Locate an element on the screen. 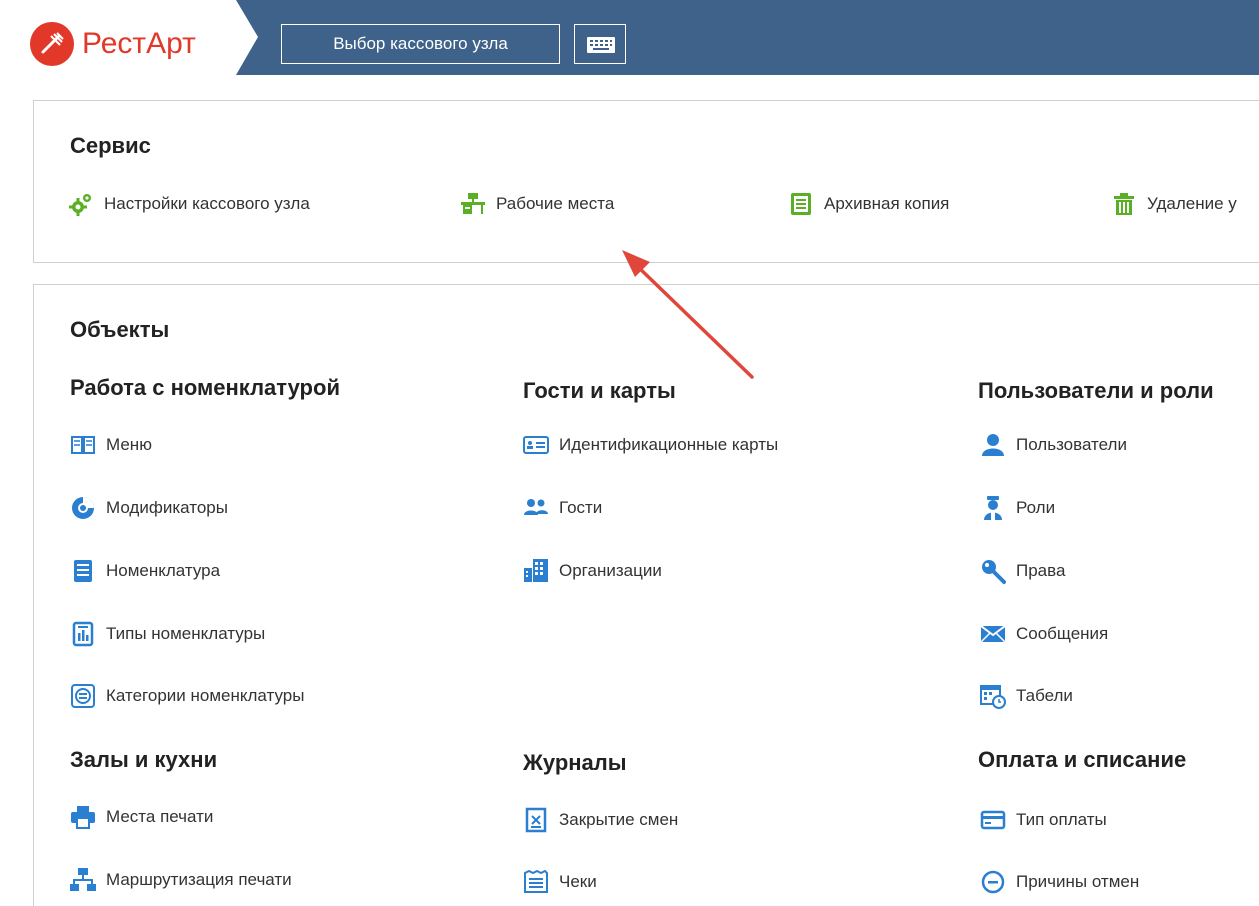  logo-notch is located at coordinates (247, 37).